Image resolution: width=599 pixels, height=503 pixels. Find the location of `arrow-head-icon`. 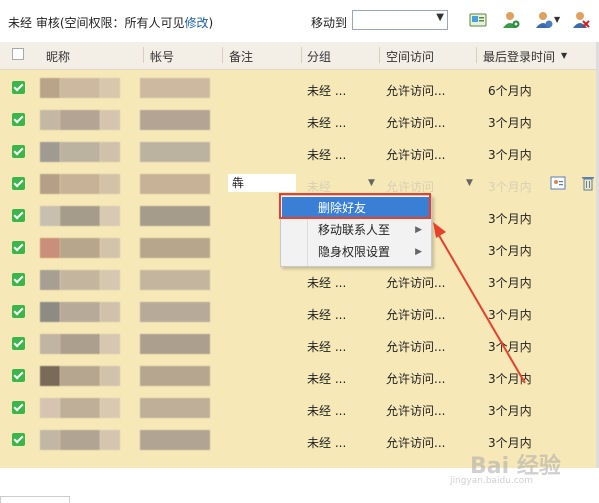

arrow-head-icon is located at coordinates (439, 230).